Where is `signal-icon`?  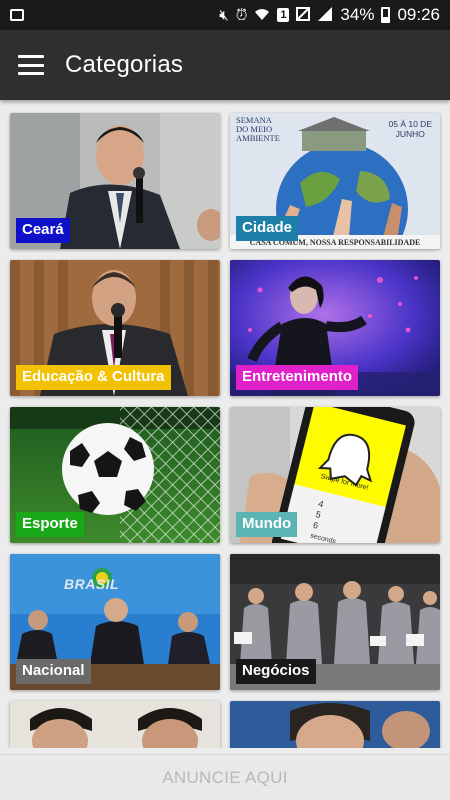 signal-icon is located at coordinates (325, 15).